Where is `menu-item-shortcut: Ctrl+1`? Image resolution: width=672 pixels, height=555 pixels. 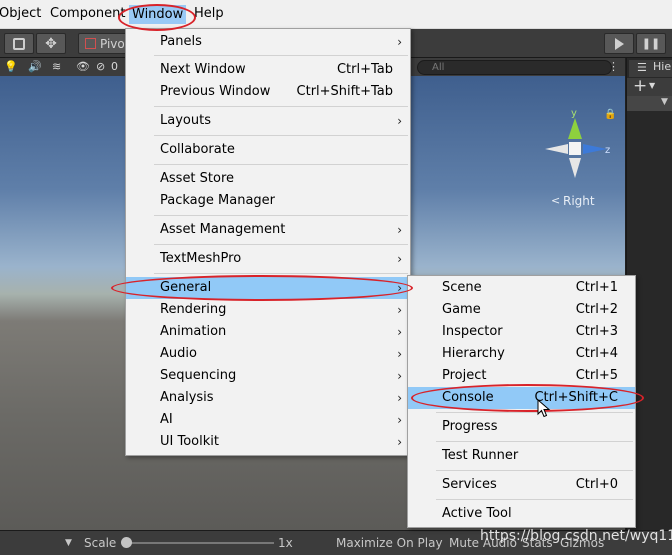
menu-item-shortcut: Ctrl+1 is located at coordinates (596, 287).